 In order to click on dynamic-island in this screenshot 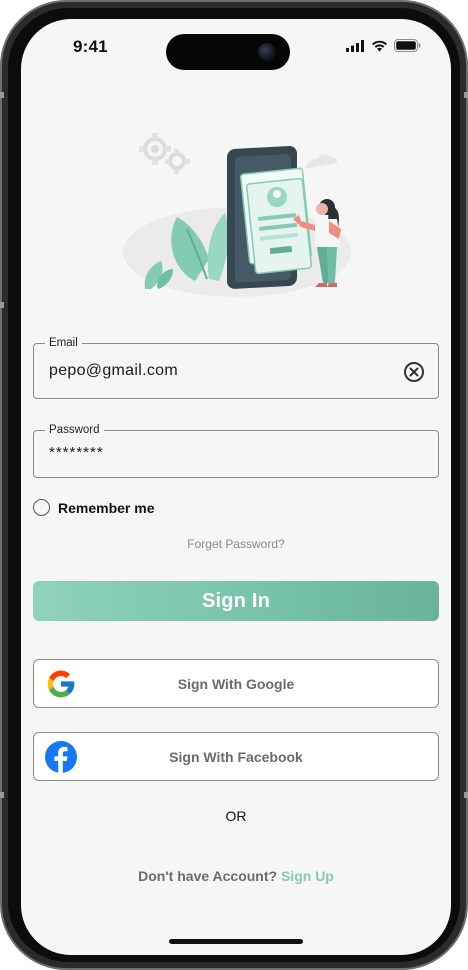, I will do `click(228, 52)`.